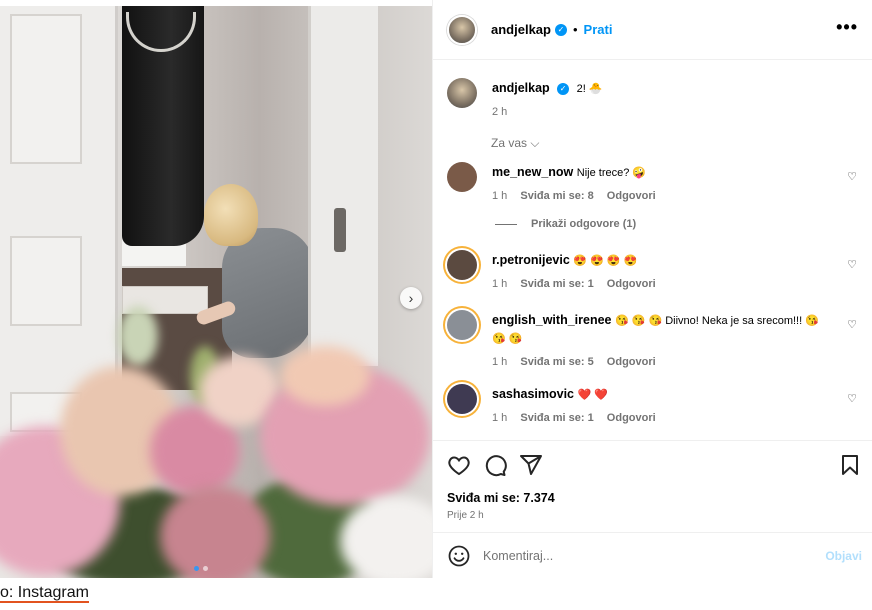 The image size is (872, 610). Describe the element at coordinates (268, 293) in the screenshot. I see `person-body` at that location.